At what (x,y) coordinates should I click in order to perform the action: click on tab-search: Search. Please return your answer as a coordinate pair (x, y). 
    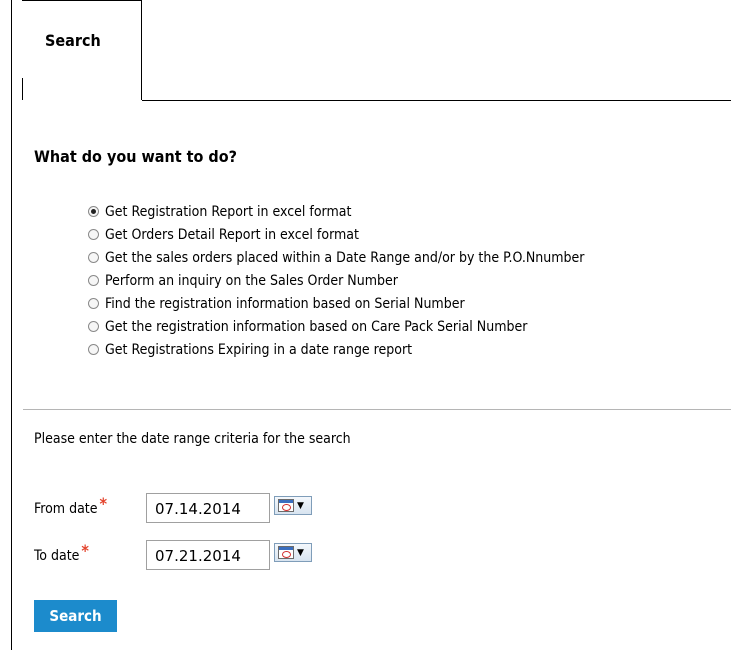
    Looking at the image, I should click on (82, 50).